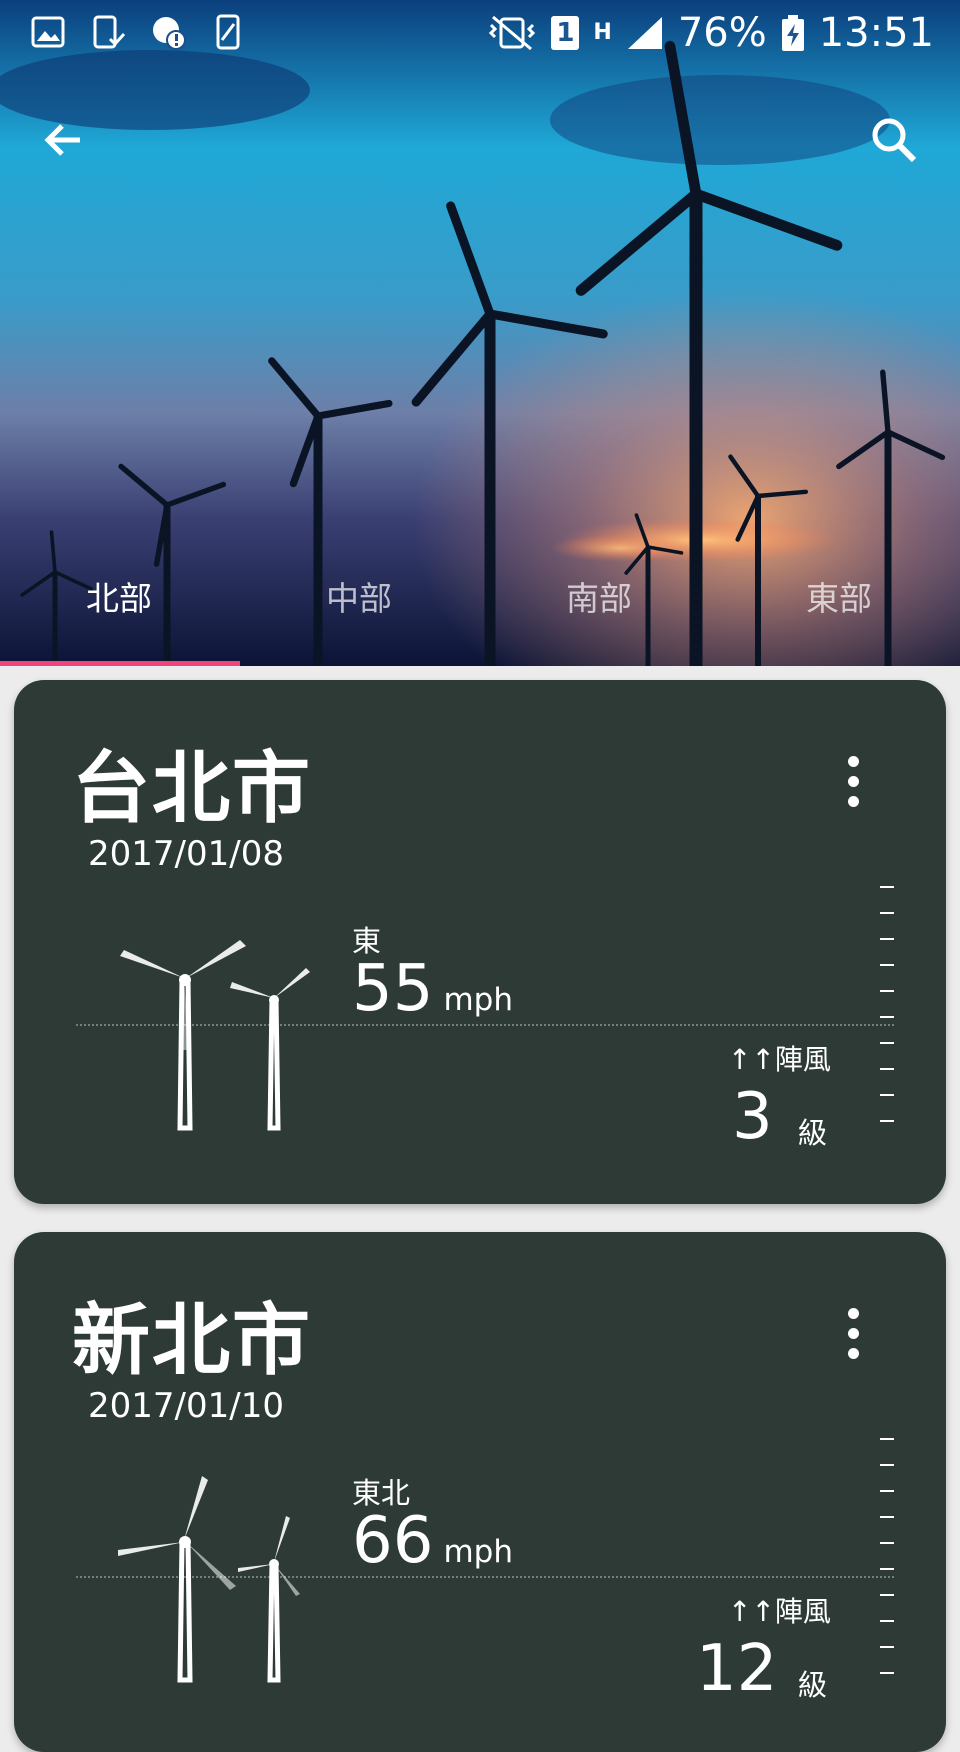  I want to click on chat-alert-icon, so click(169, 33).